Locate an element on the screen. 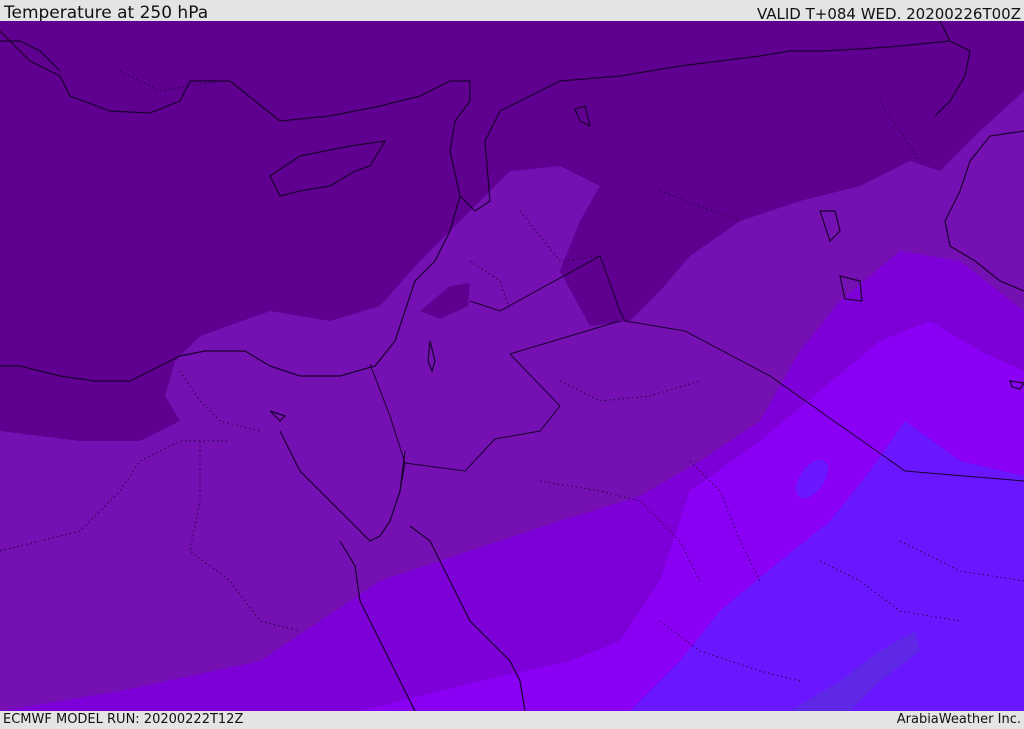 The width and height of the screenshot is (1024, 729). model-run: ECMWF MODEL RUN: 20200222T12Z is located at coordinates (123, 719).